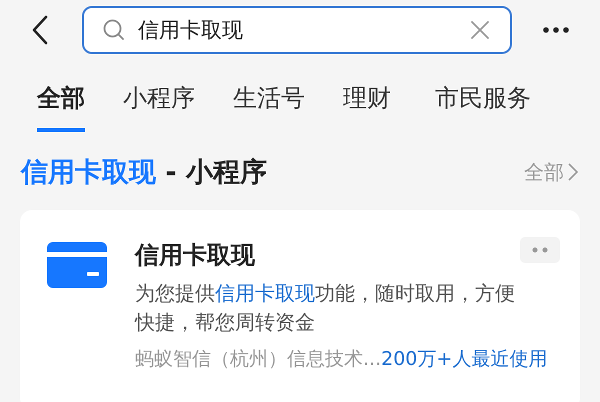  Describe the element at coordinates (367, 107) in the screenshot. I see `tab: 理财` at that location.